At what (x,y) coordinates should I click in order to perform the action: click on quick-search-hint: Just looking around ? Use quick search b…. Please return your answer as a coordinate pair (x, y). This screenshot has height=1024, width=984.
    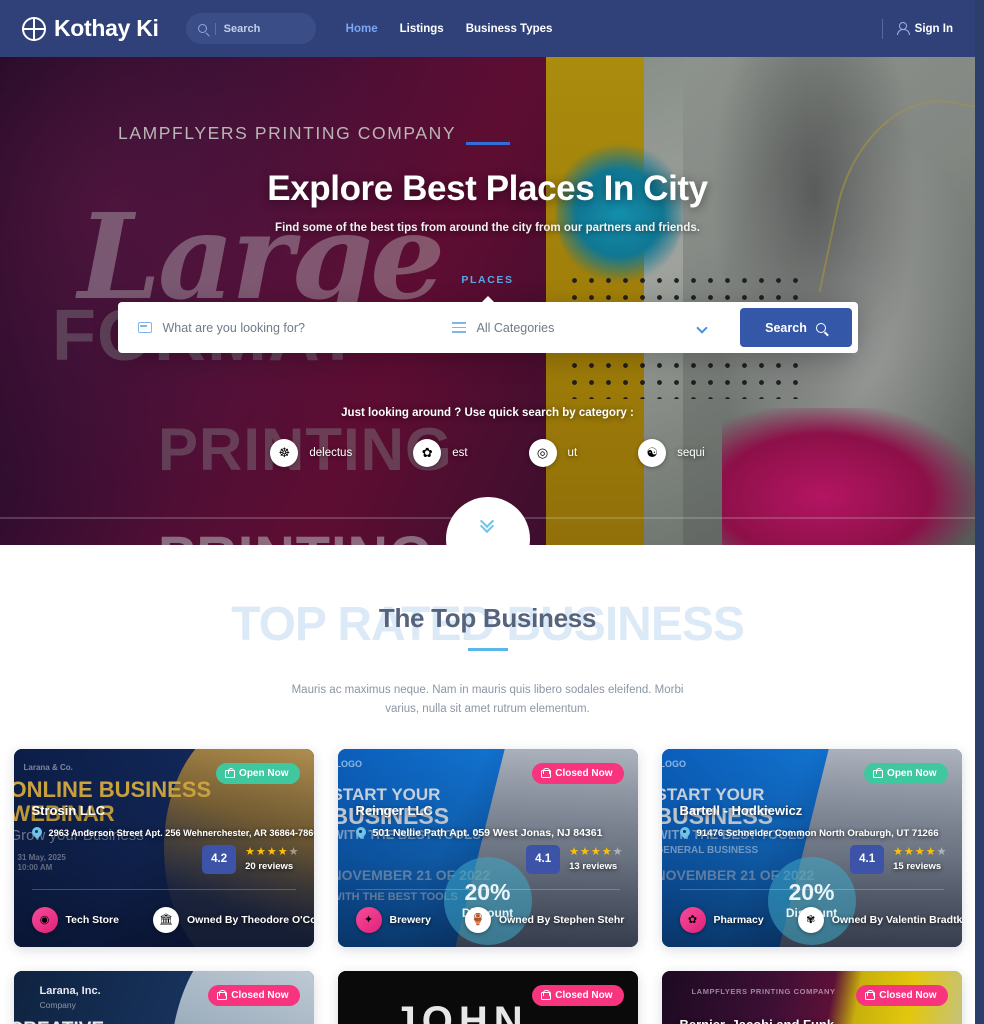
    Looking at the image, I should click on (487, 413).